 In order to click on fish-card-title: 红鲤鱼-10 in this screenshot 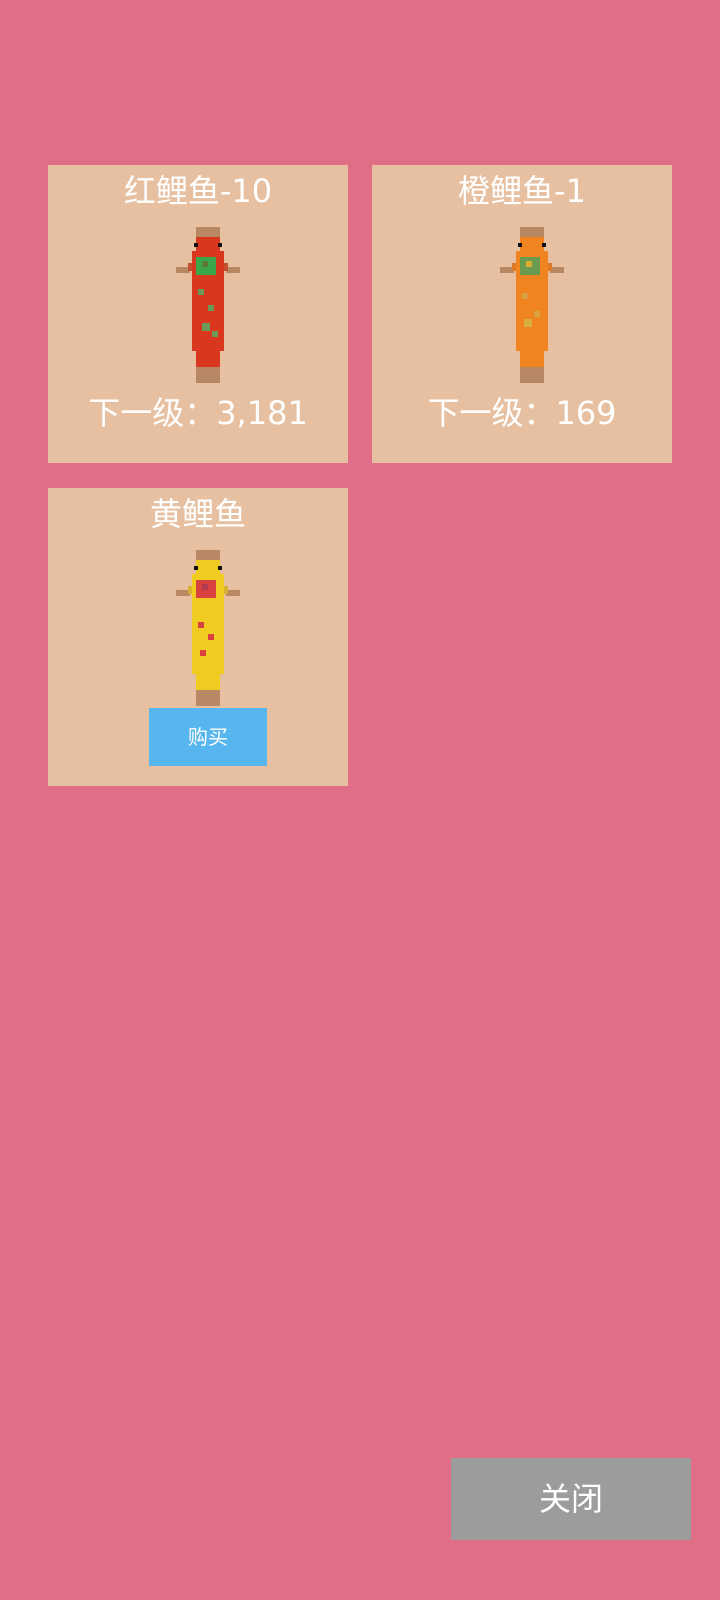, I will do `click(198, 191)`.